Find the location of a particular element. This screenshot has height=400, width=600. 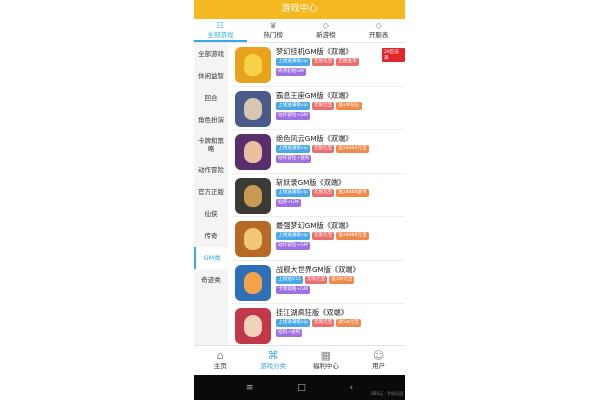

nav-label: 用户 is located at coordinates (379, 366).